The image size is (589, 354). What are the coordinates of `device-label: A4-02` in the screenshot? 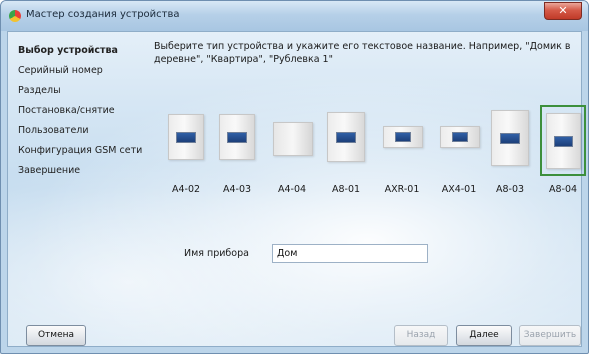 It's located at (186, 189).